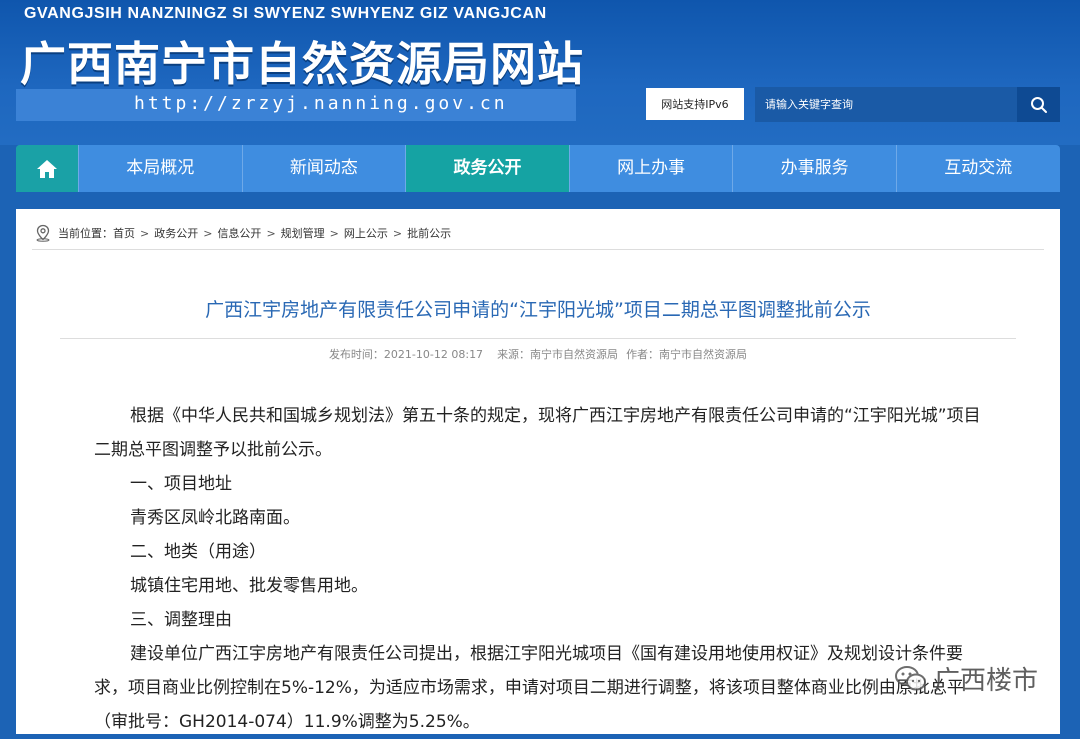  I want to click on breadcrumb-pre-approval-notice: 批前公示, so click(429, 233).